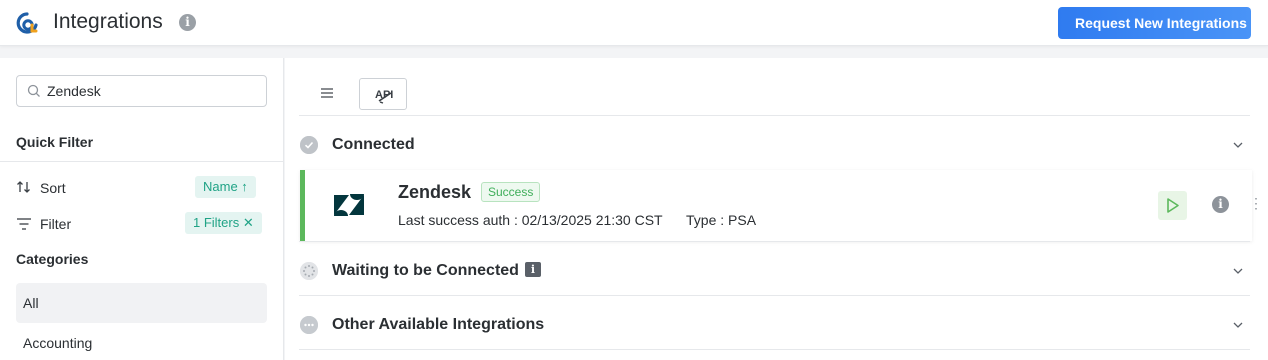 Image resolution: width=1268 pixels, height=360 pixels. I want to click on search-box, so click(141, 91).